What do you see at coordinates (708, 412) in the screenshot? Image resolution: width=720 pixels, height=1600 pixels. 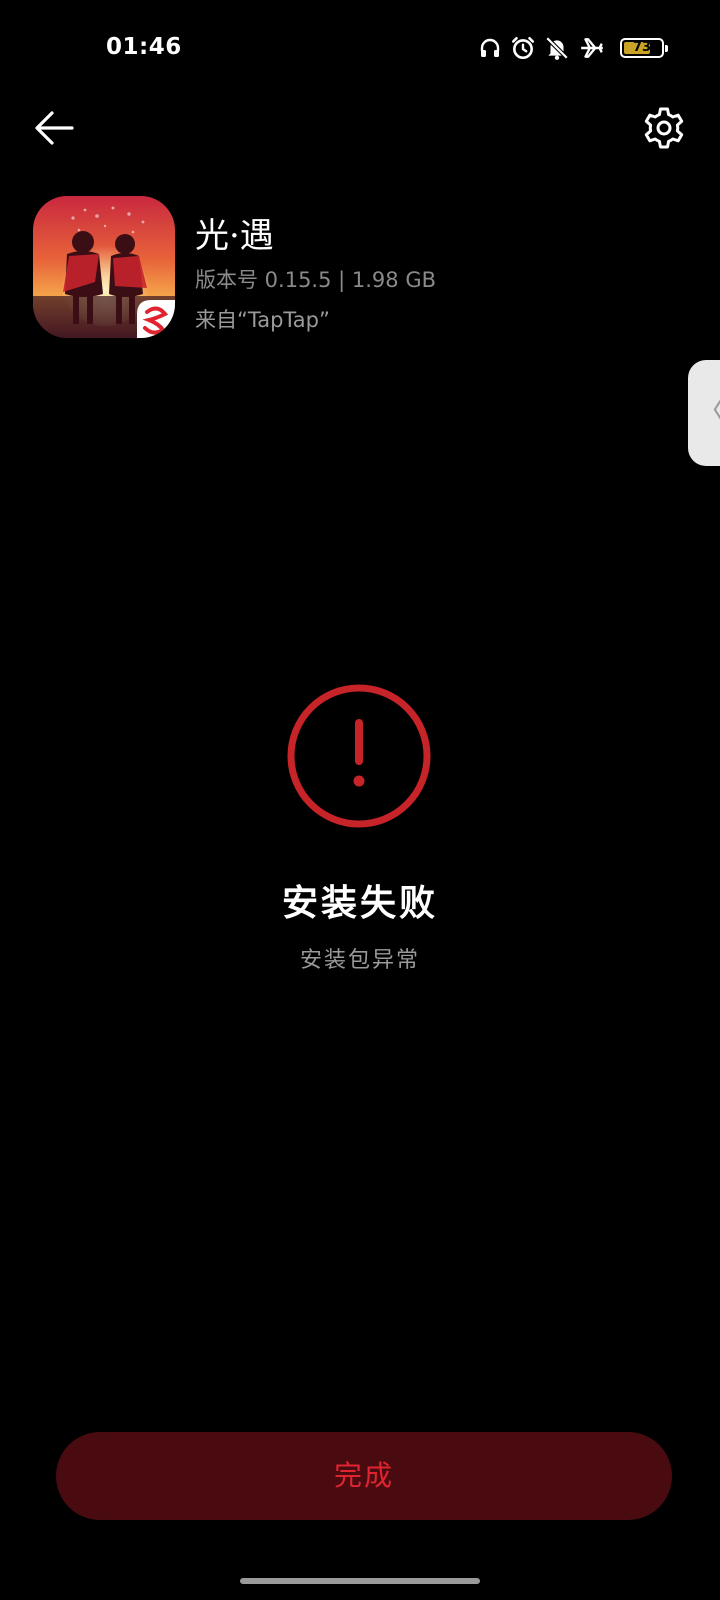 I see `chevron-left-icon: 〈` at bounding box center [708, 412].